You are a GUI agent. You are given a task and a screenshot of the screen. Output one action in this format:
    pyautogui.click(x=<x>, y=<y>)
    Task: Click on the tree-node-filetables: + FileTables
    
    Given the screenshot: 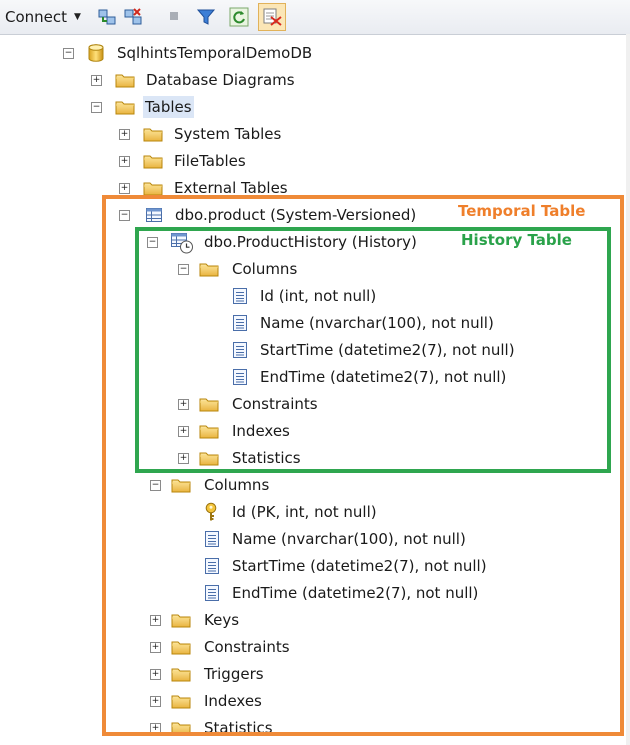 What is the action you would take?
    pyautogui.click(x=216, y=161)
    